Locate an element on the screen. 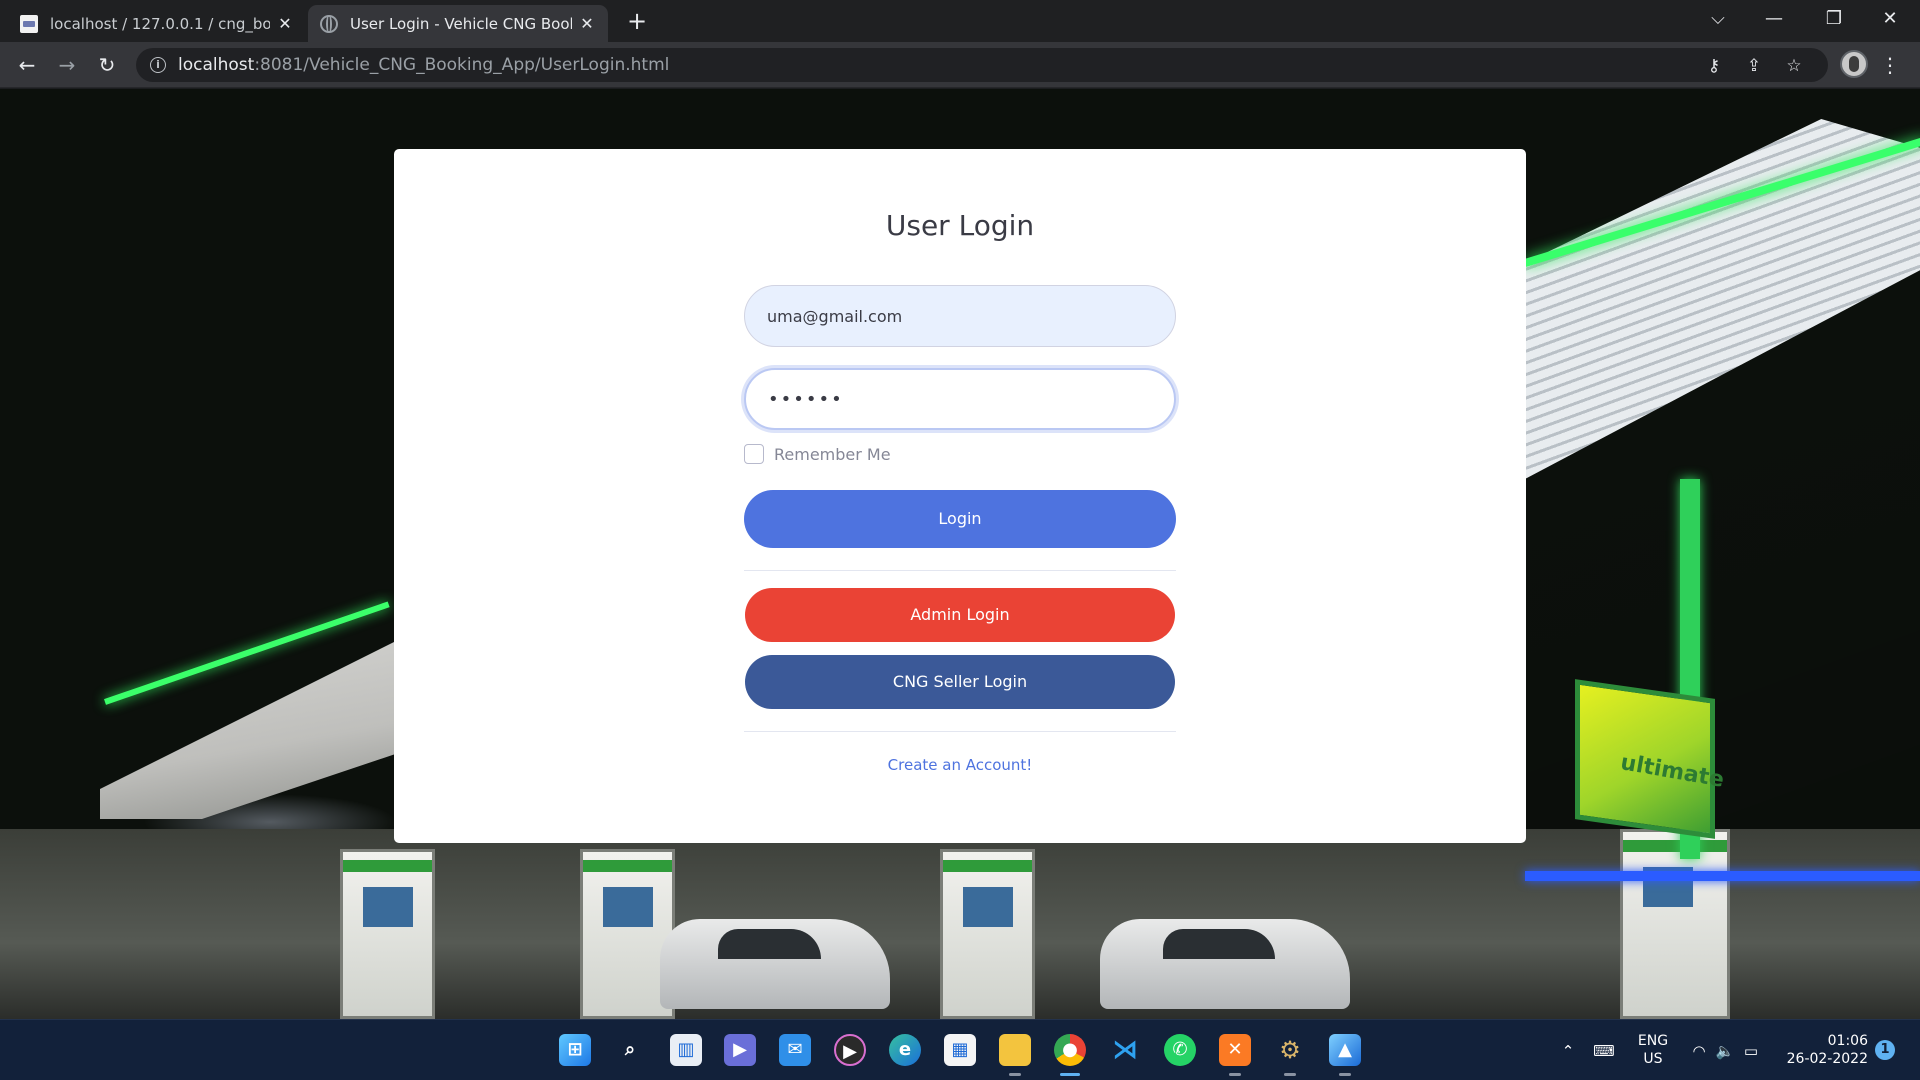  remember-me-label: Remember Me is located at coordinates (832, 454).